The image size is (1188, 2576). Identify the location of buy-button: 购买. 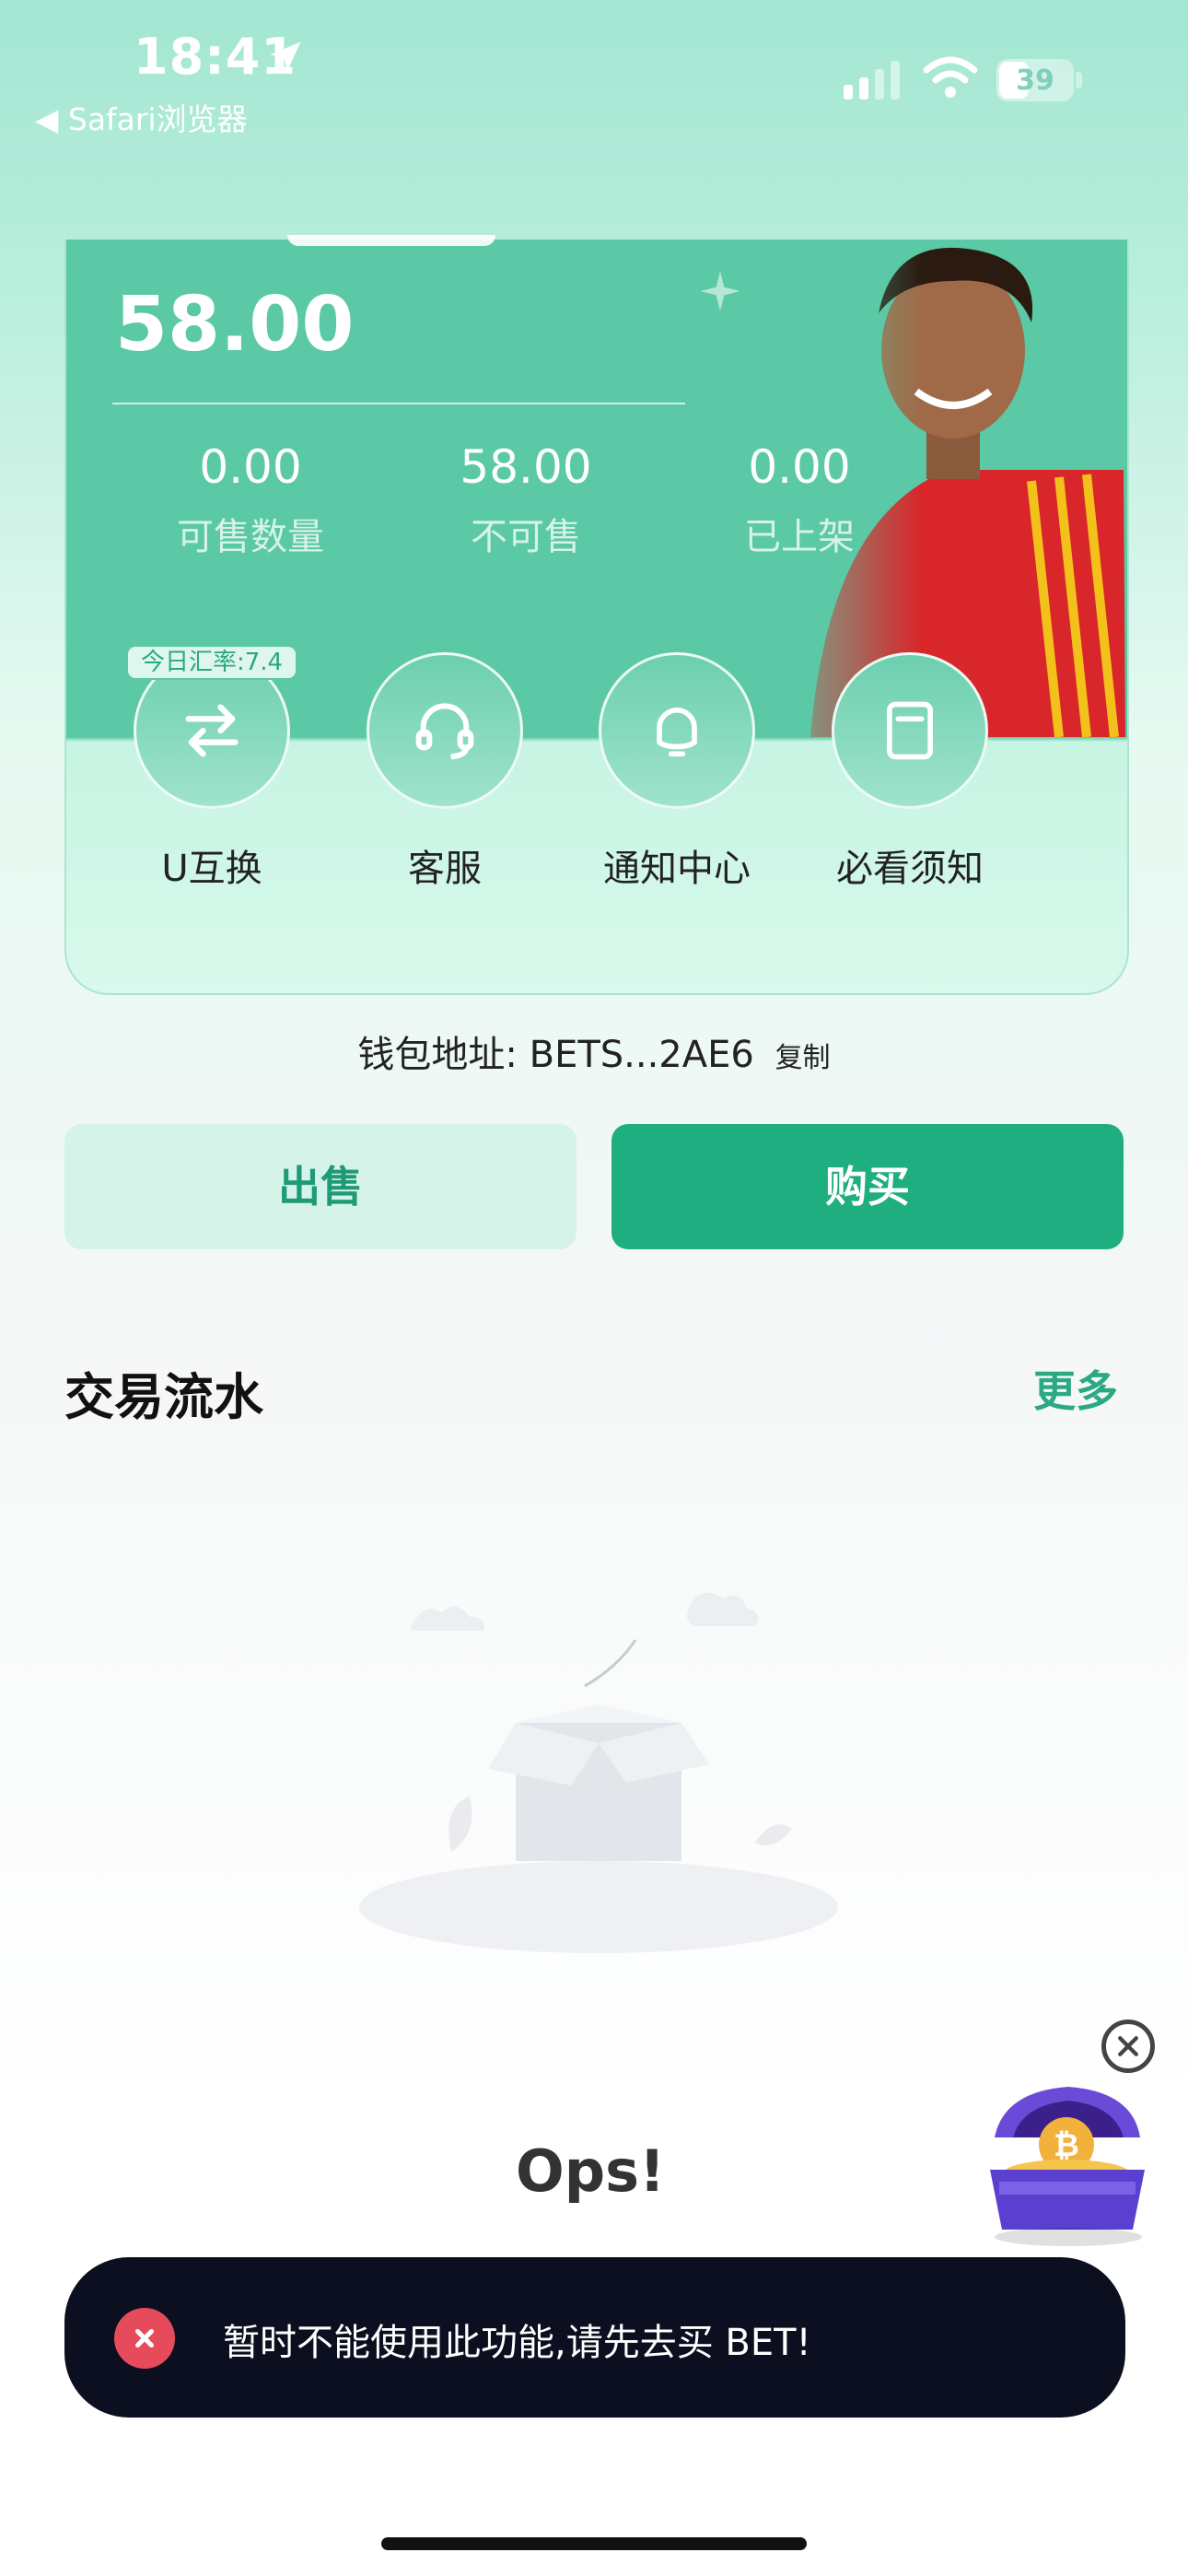
(867, 1186).